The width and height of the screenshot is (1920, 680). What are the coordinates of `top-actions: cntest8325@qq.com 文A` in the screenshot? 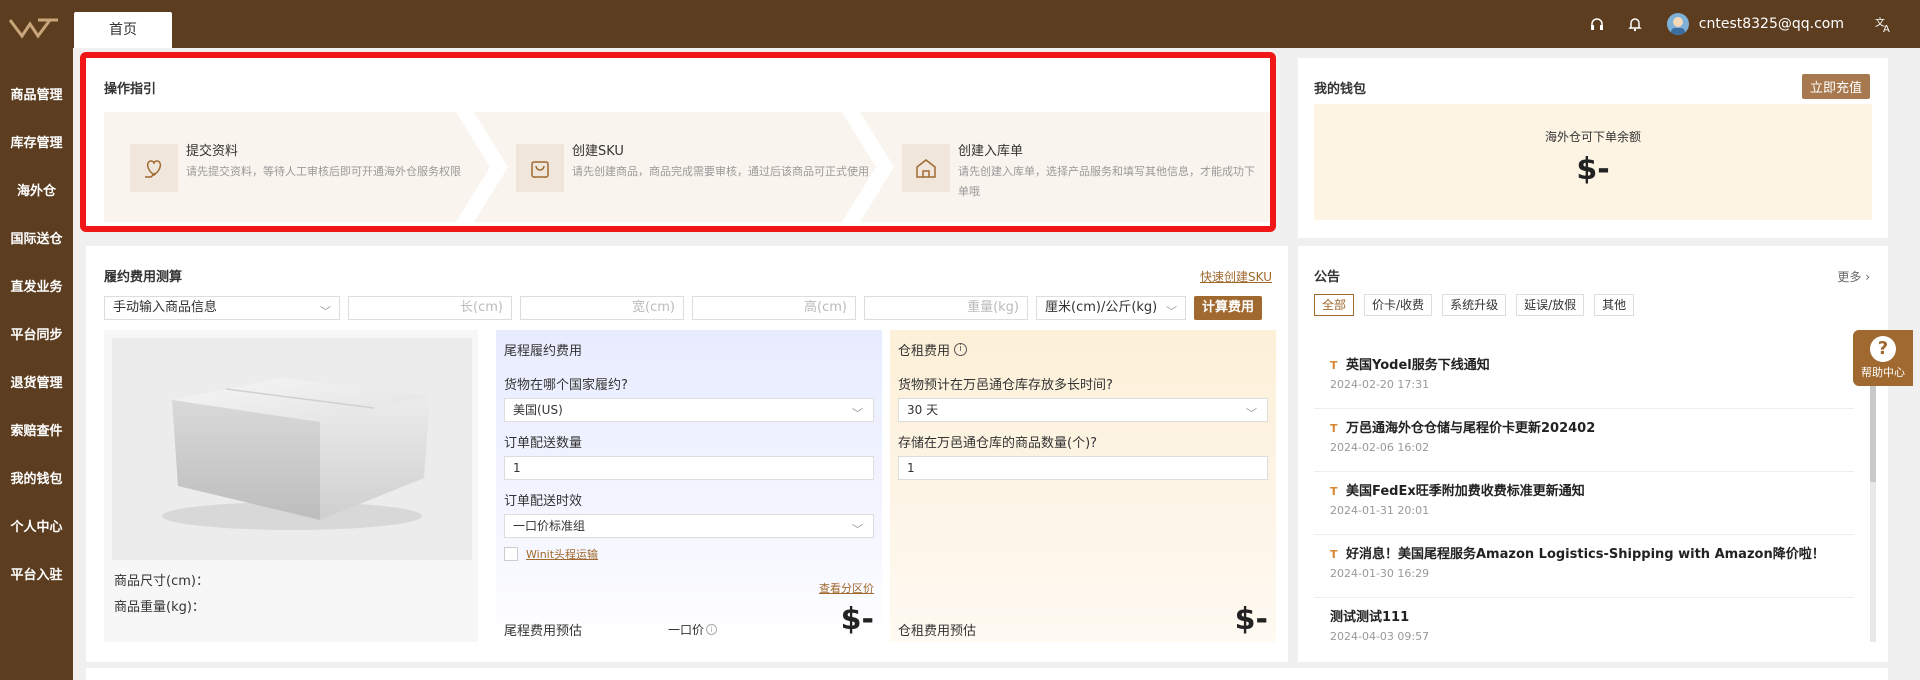 It's located at (1753, 24).